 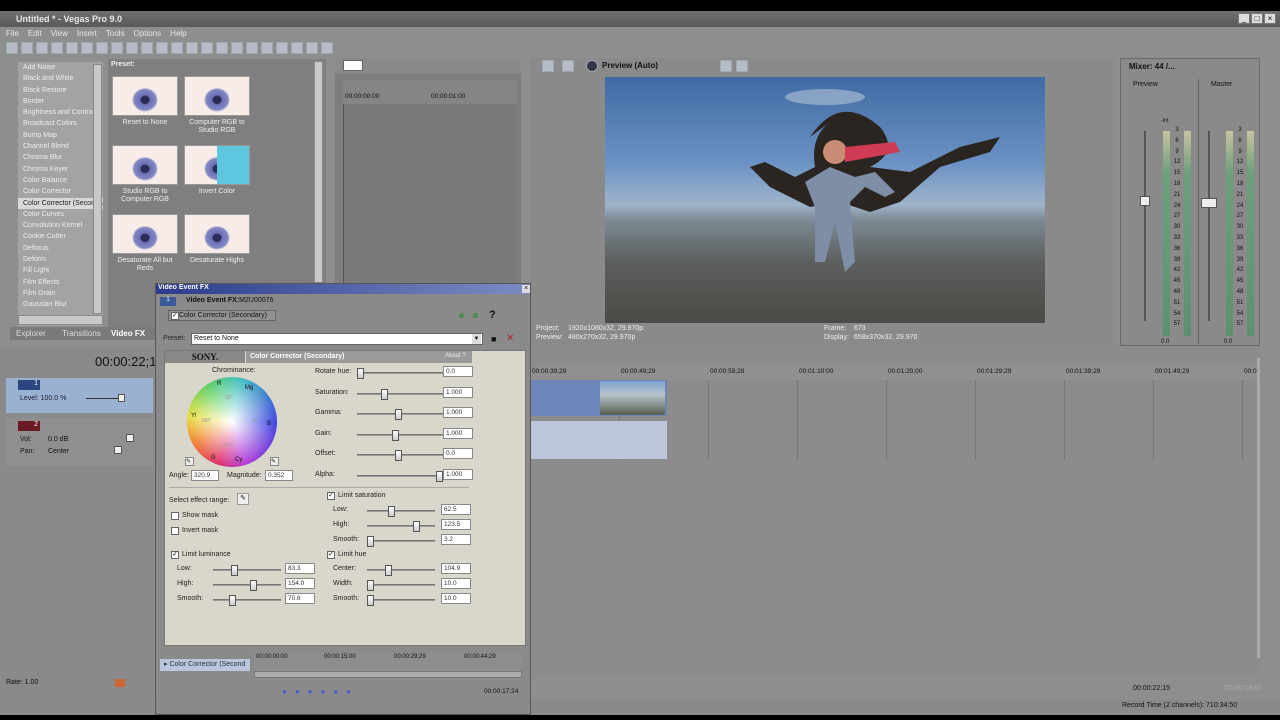 What do you see at coordinates (456, 568) in the screenshot?
I see `slider-value-input: 104.9` at bounding box center [456, 568].